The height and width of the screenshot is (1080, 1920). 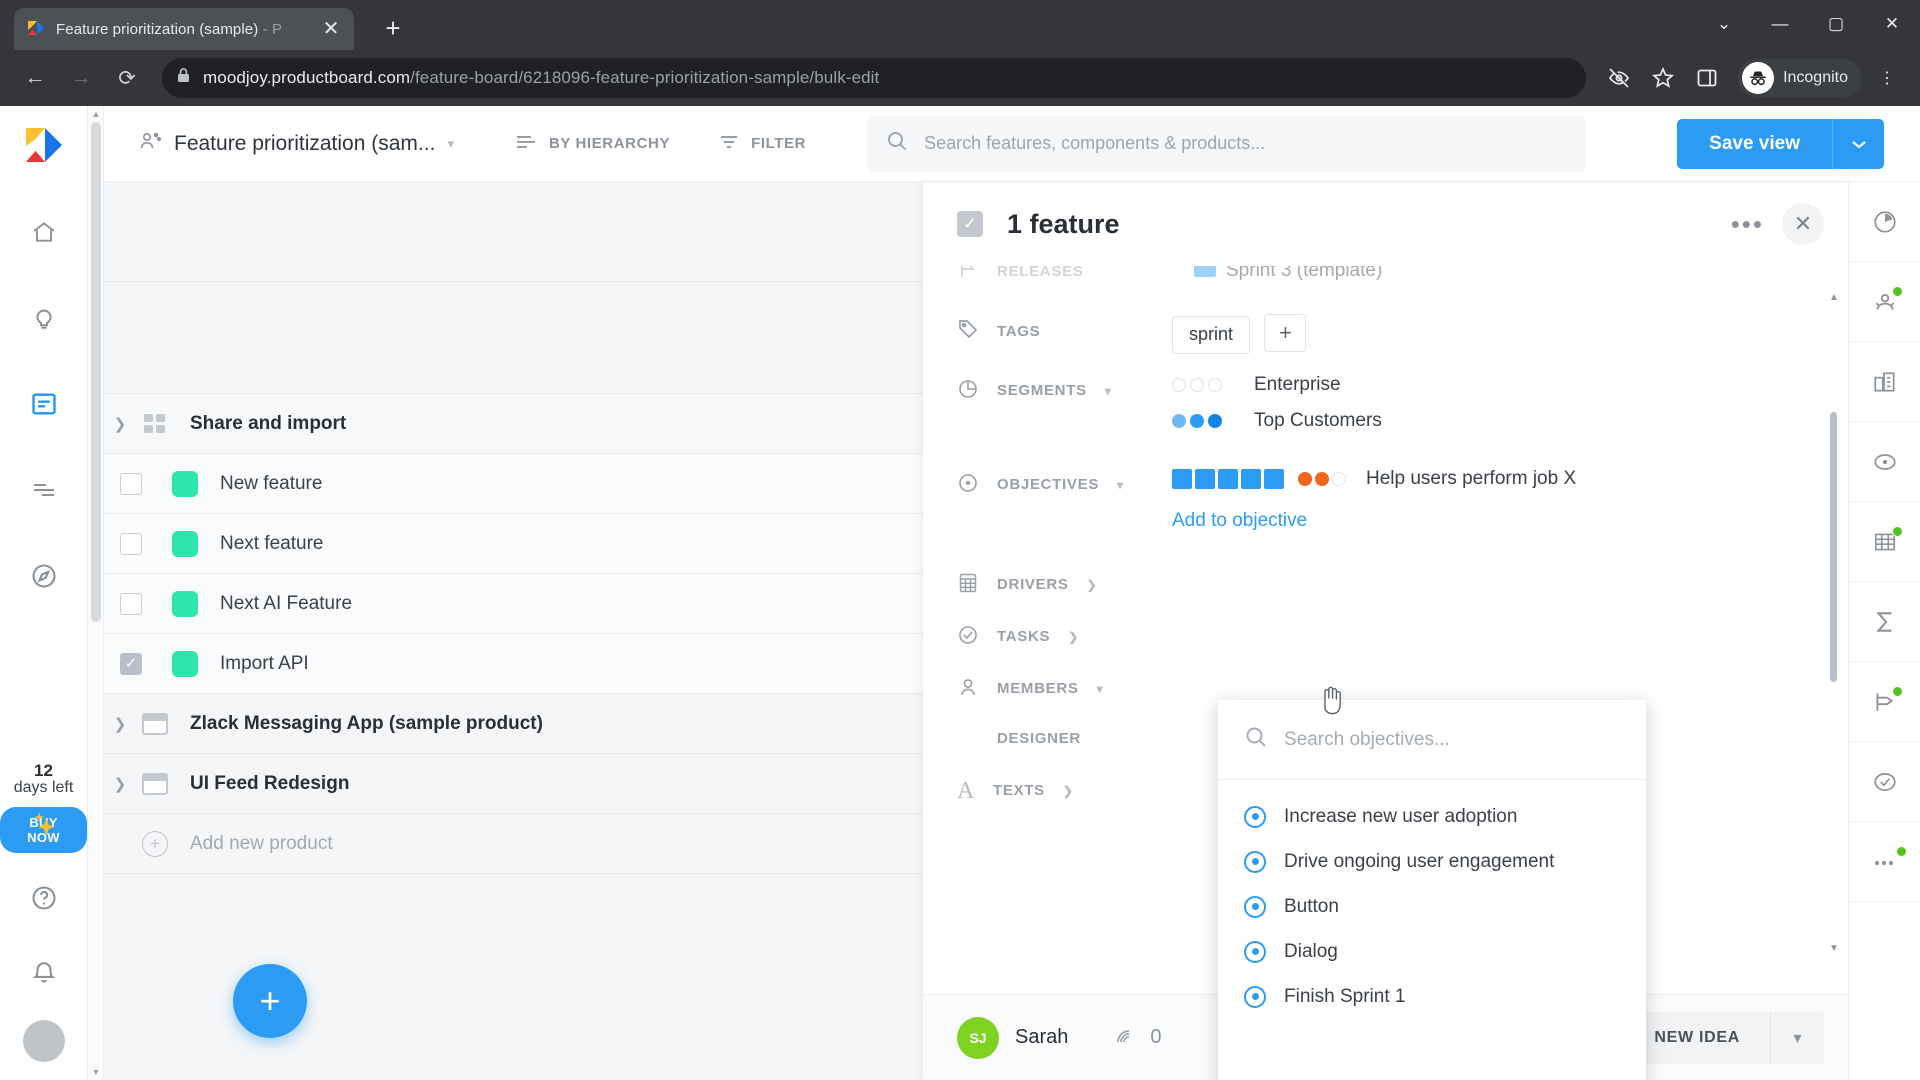 What do you see at coordinates (978, 1037) in the screenshot?
I see `avatar: SJ` at bounding box center [978, 1037].